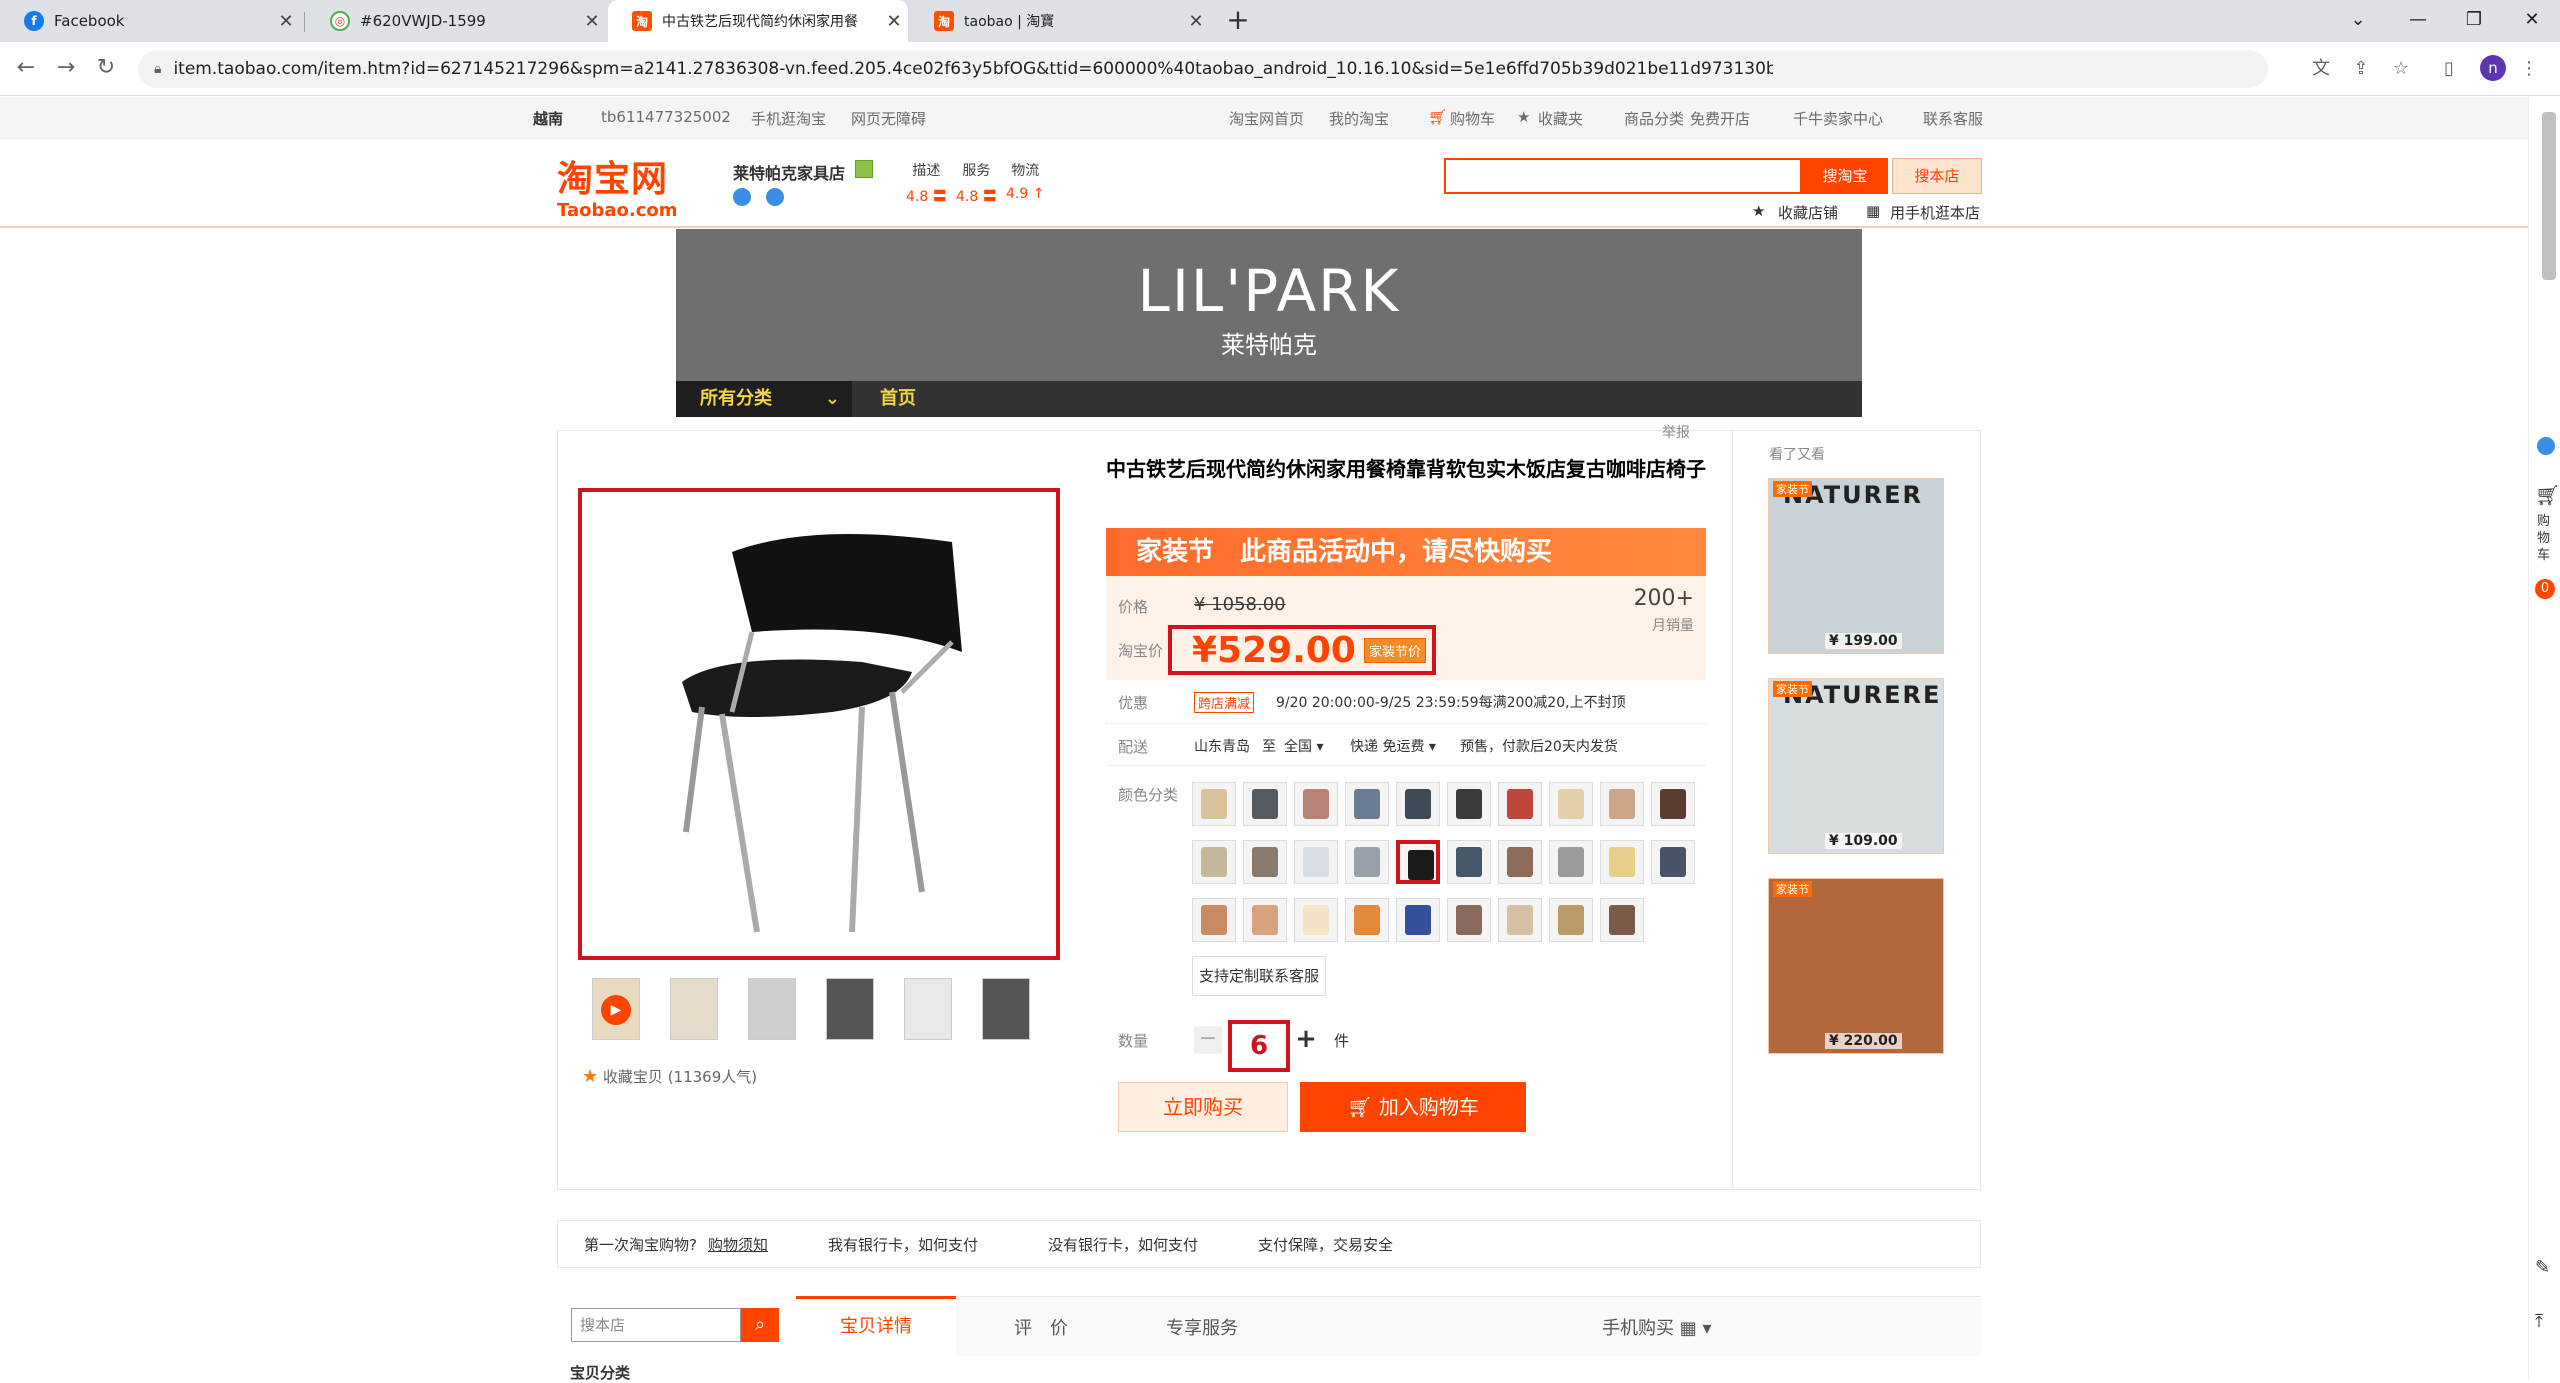  Describe the element at coordinates (26, 68) in the screenshot. I see `back-icon: ←` at that location.